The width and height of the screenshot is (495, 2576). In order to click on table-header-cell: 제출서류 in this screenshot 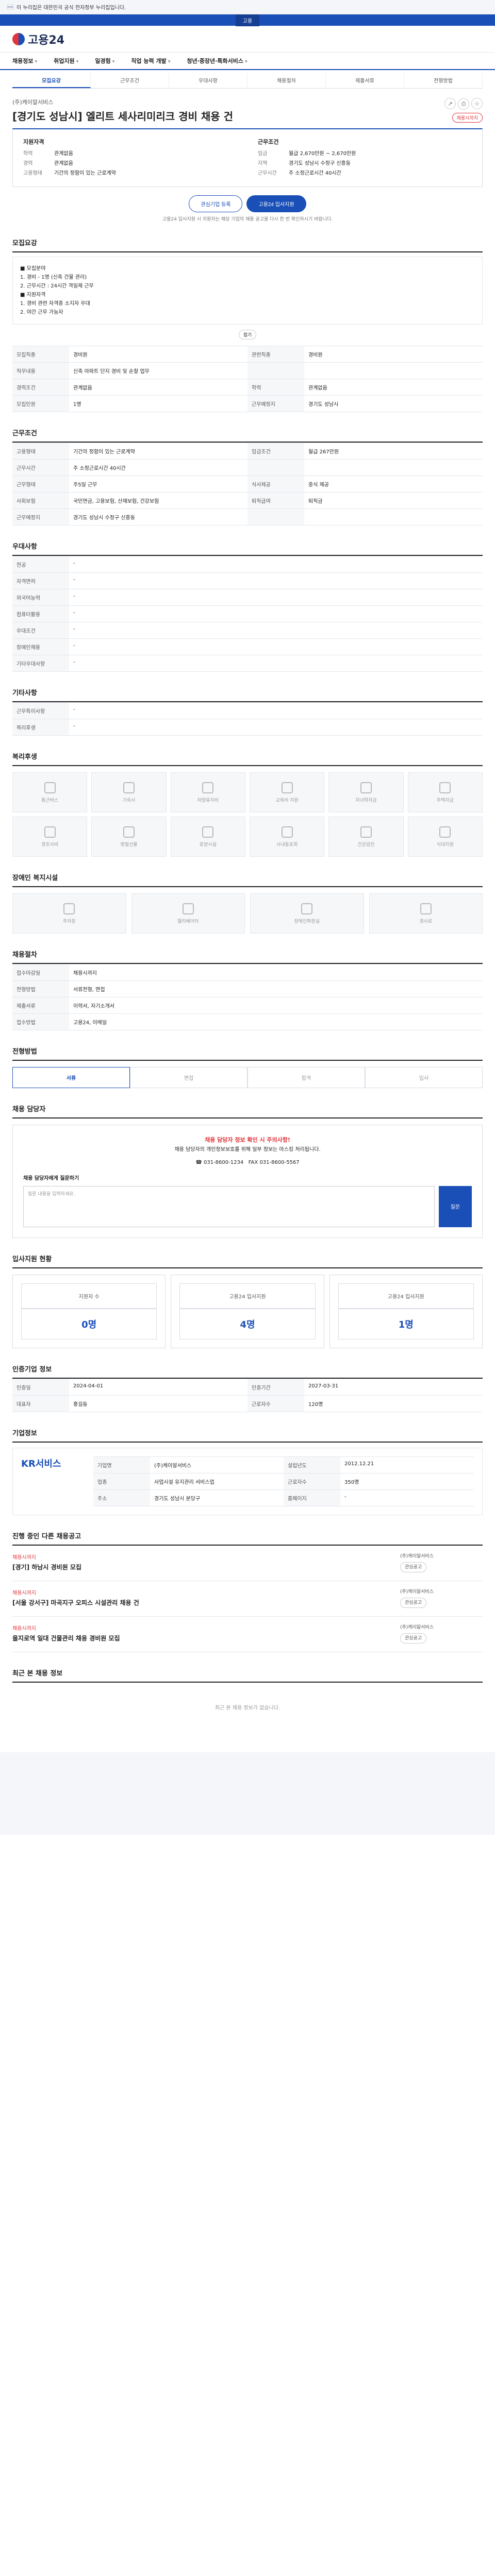, I will do `click(40, 1005)`.